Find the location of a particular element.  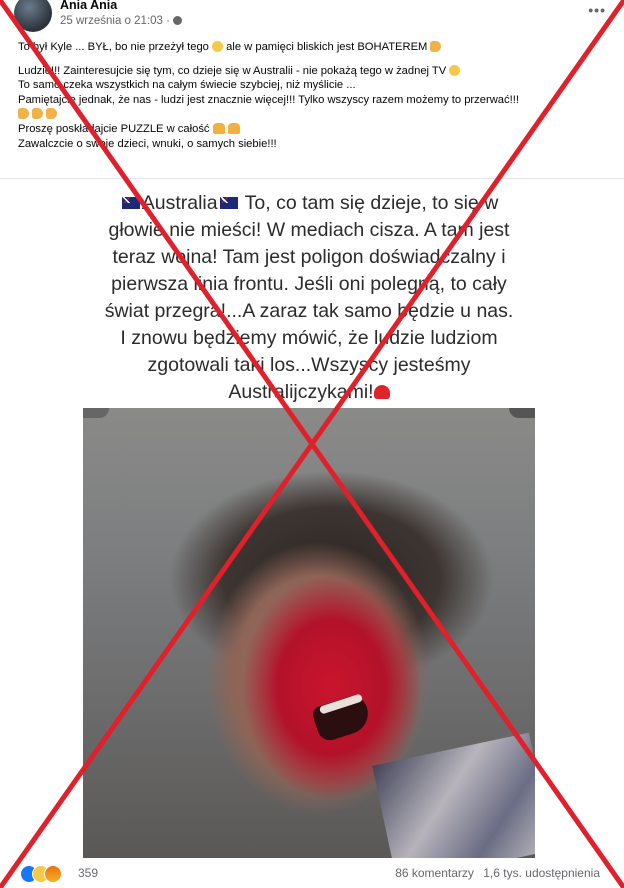

post-line-5: Proszę poskładajcie PUZZLE w całość is located at coordinates (318, 129).